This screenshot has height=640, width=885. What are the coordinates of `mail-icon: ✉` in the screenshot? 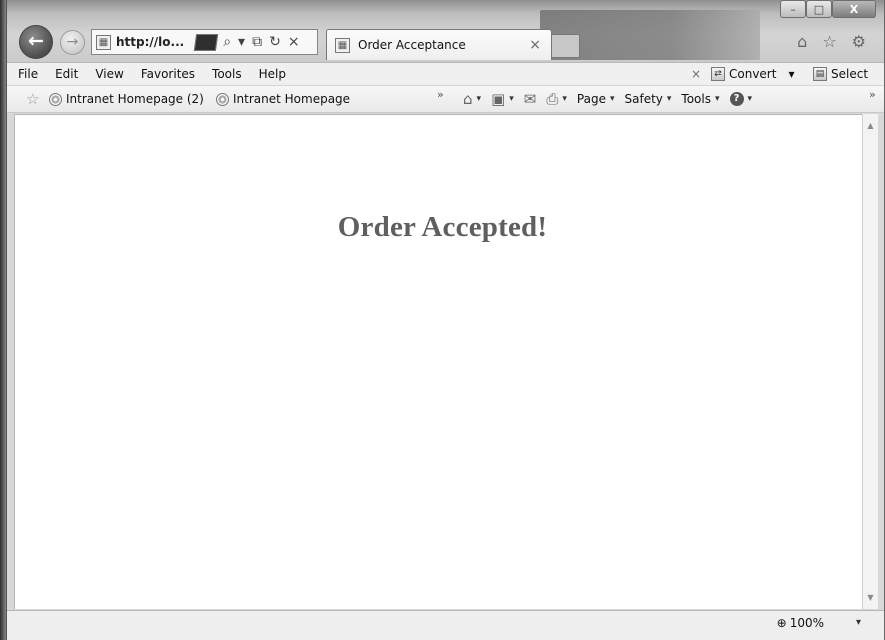 It's located at (530, 99).